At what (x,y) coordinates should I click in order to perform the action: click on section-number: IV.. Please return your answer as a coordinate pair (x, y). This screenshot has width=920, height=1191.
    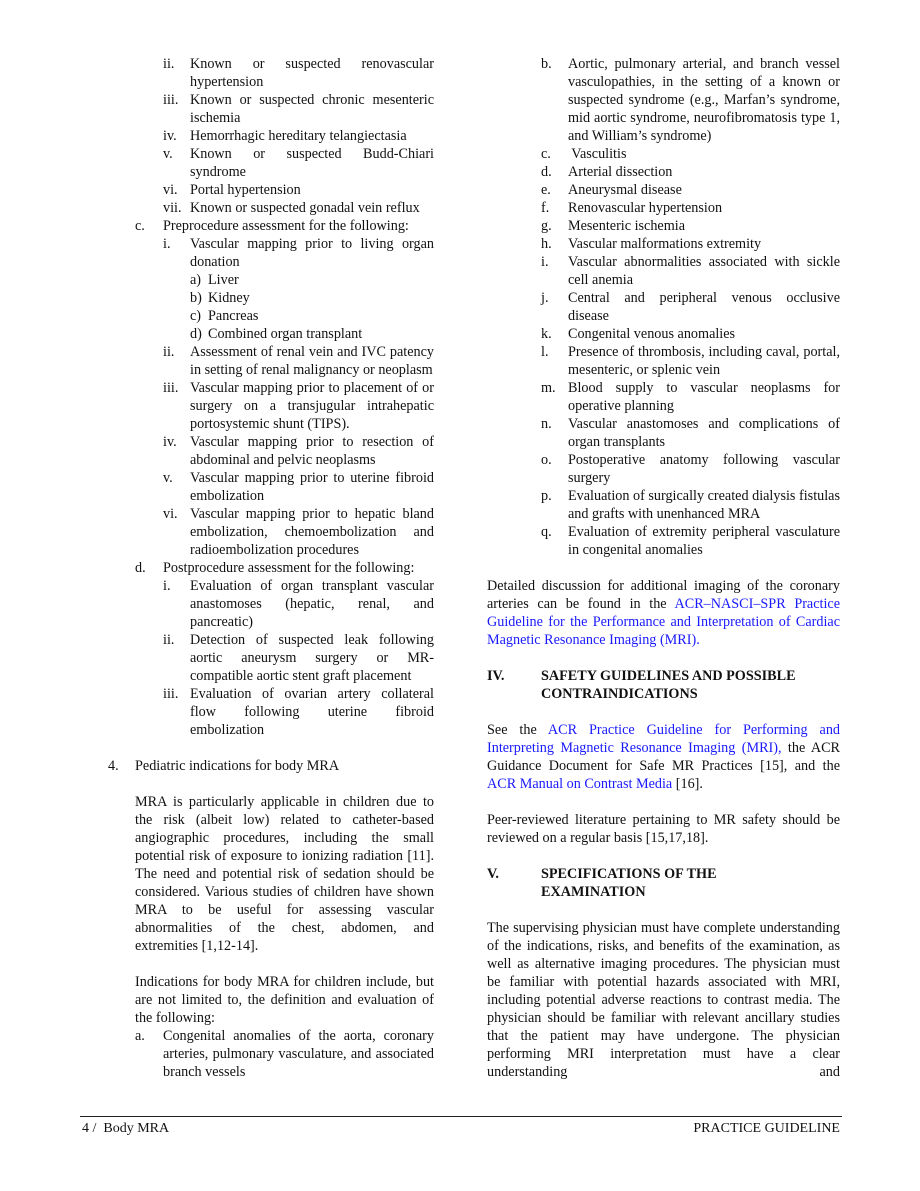
    Looking at the image, I should click on (496, 676).